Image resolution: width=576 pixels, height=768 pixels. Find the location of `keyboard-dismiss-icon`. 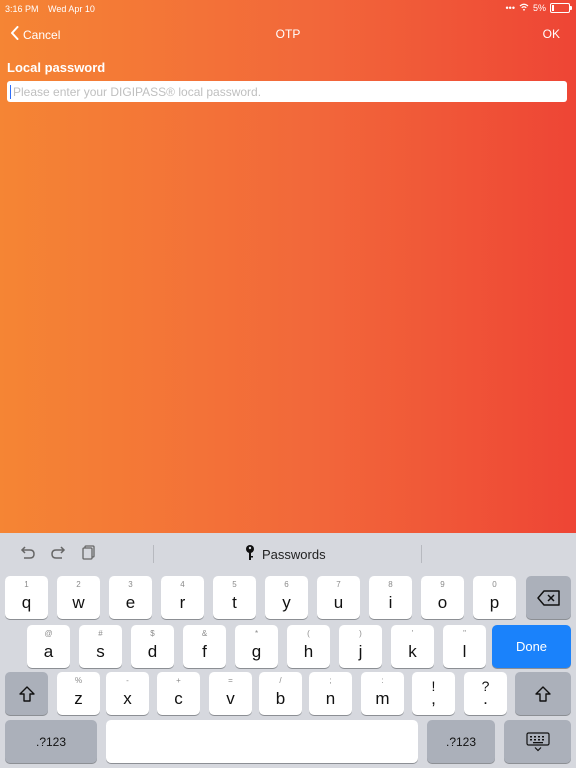

keyboard-dismiss-icon is located at coordinates (537, 741).